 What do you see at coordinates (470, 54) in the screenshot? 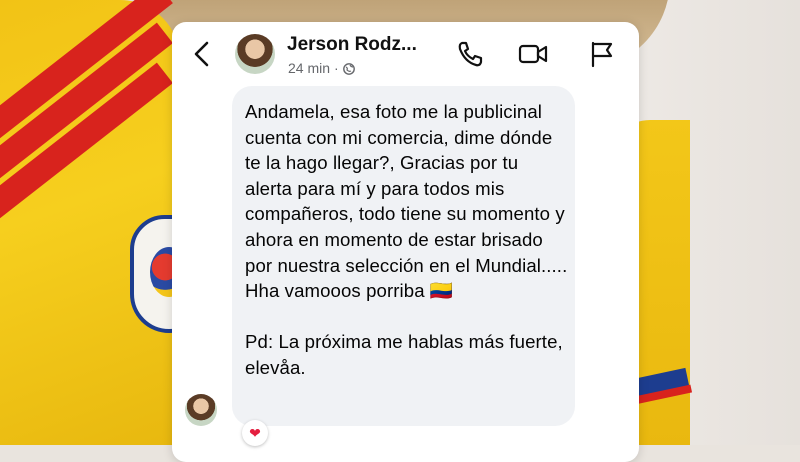
I see `phone-icon` at bounding box center [470, 54].